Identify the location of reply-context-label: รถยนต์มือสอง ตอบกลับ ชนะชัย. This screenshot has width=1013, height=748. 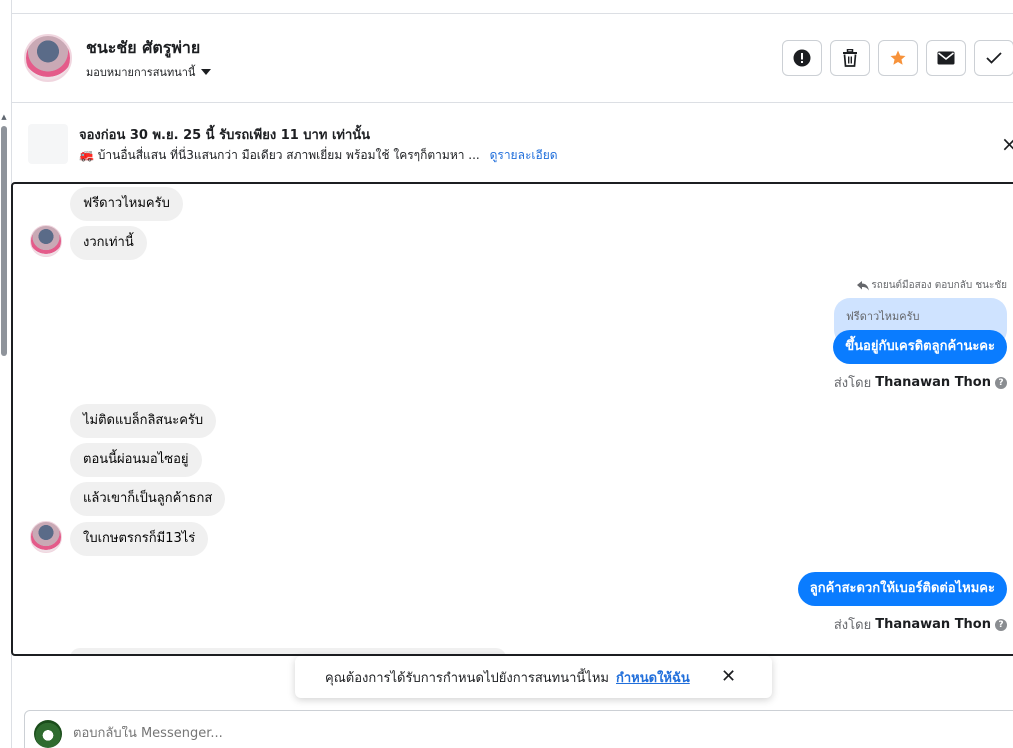
(939, 285).